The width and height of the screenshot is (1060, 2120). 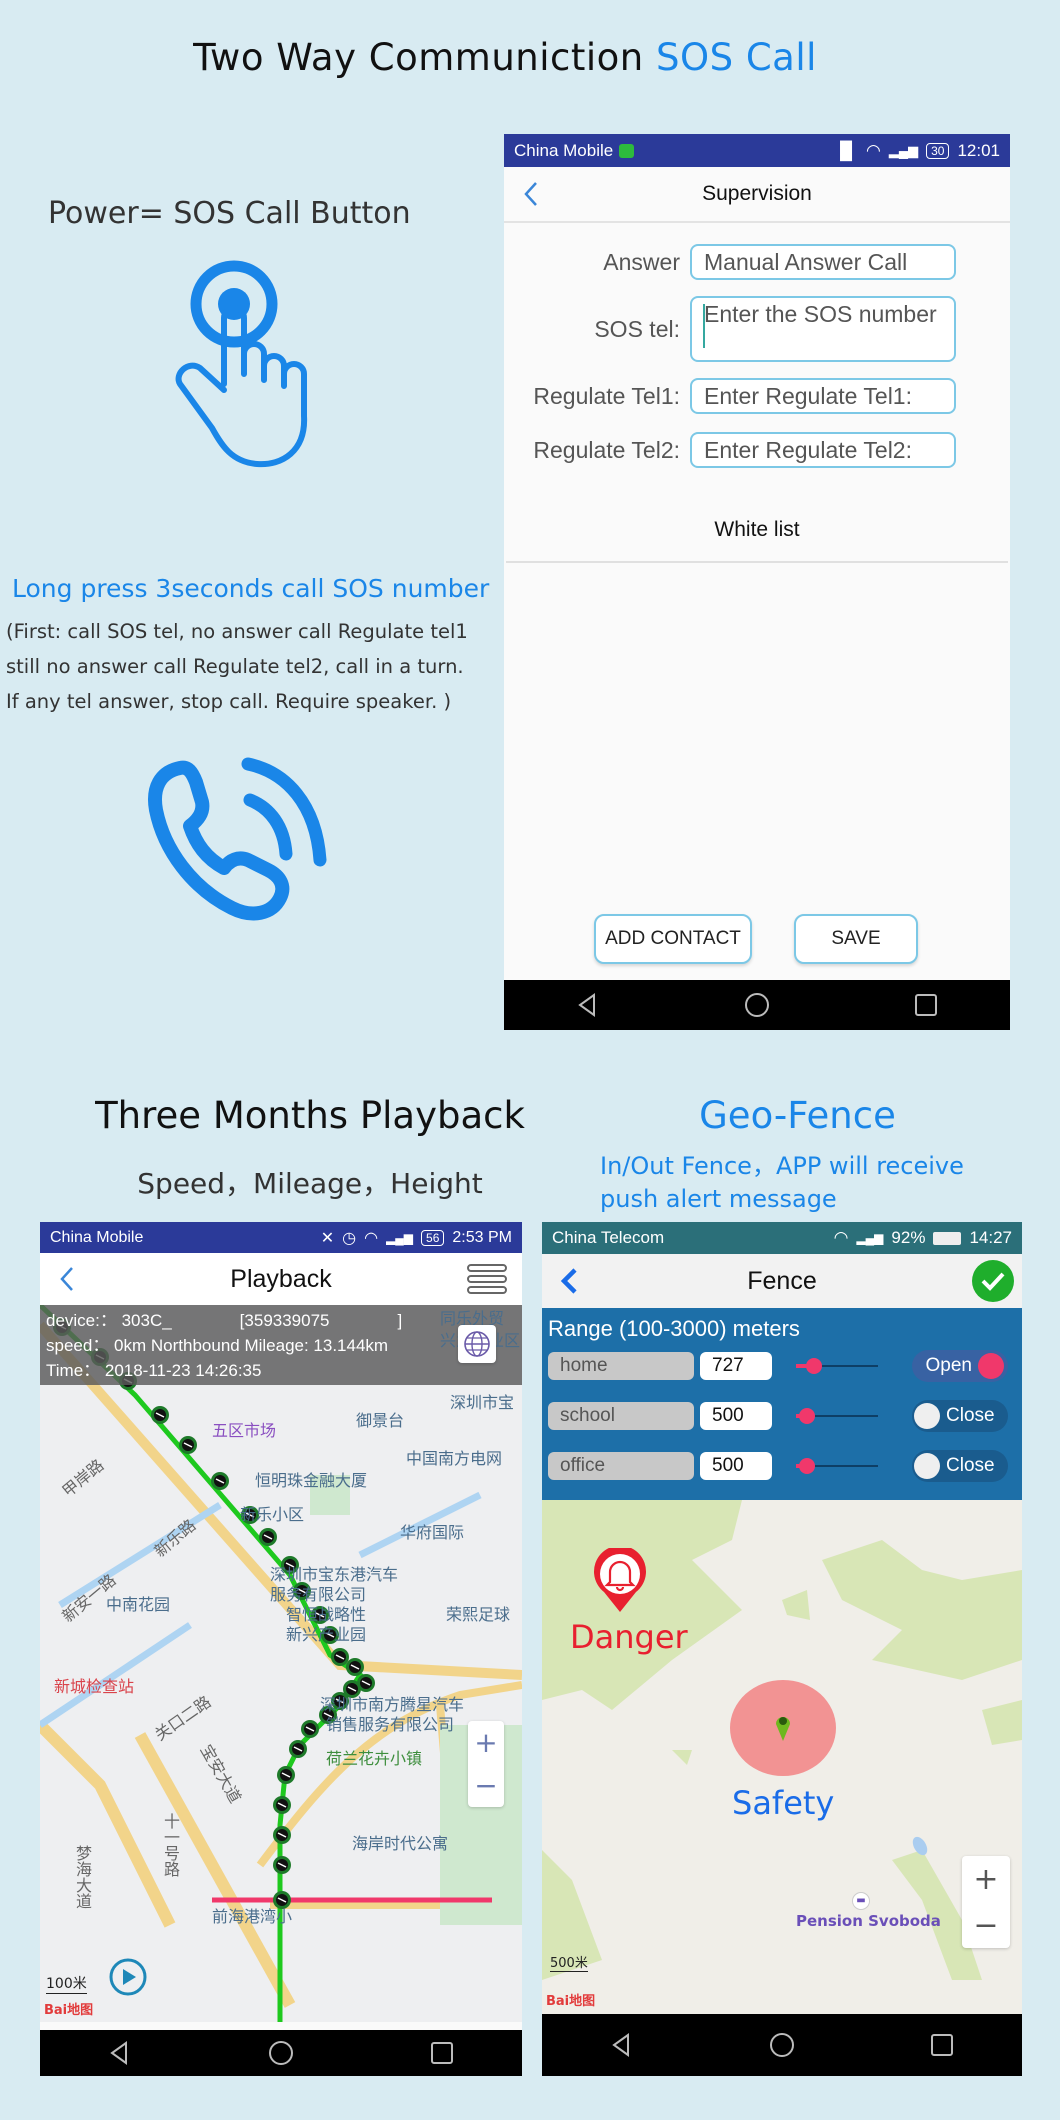 I want to click on map-label: 梦海大道, so click(x=82, y=1877).